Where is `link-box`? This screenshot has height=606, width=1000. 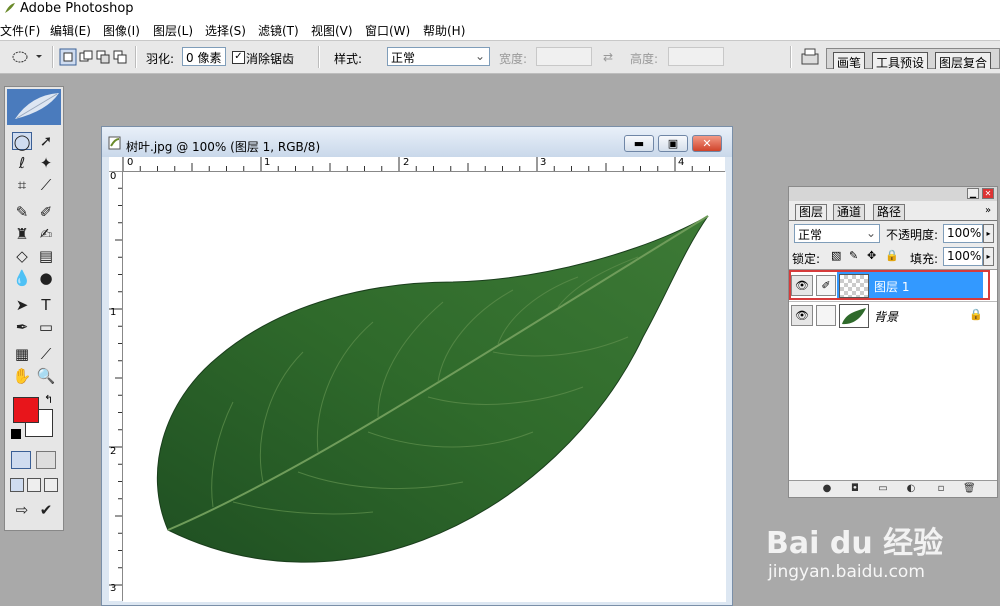 link-box is located at coordinates (826, 315).